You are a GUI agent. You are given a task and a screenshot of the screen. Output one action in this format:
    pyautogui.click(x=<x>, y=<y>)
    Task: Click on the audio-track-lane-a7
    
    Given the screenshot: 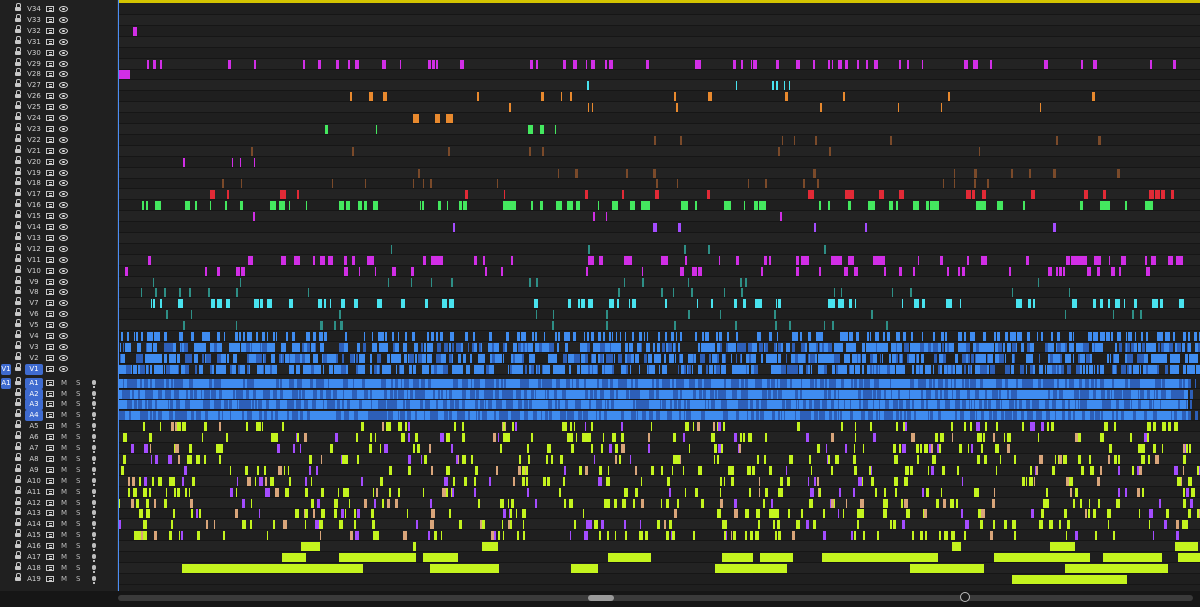 What is the action you would take?
    pyautogui.click(x=659, y=448)
    